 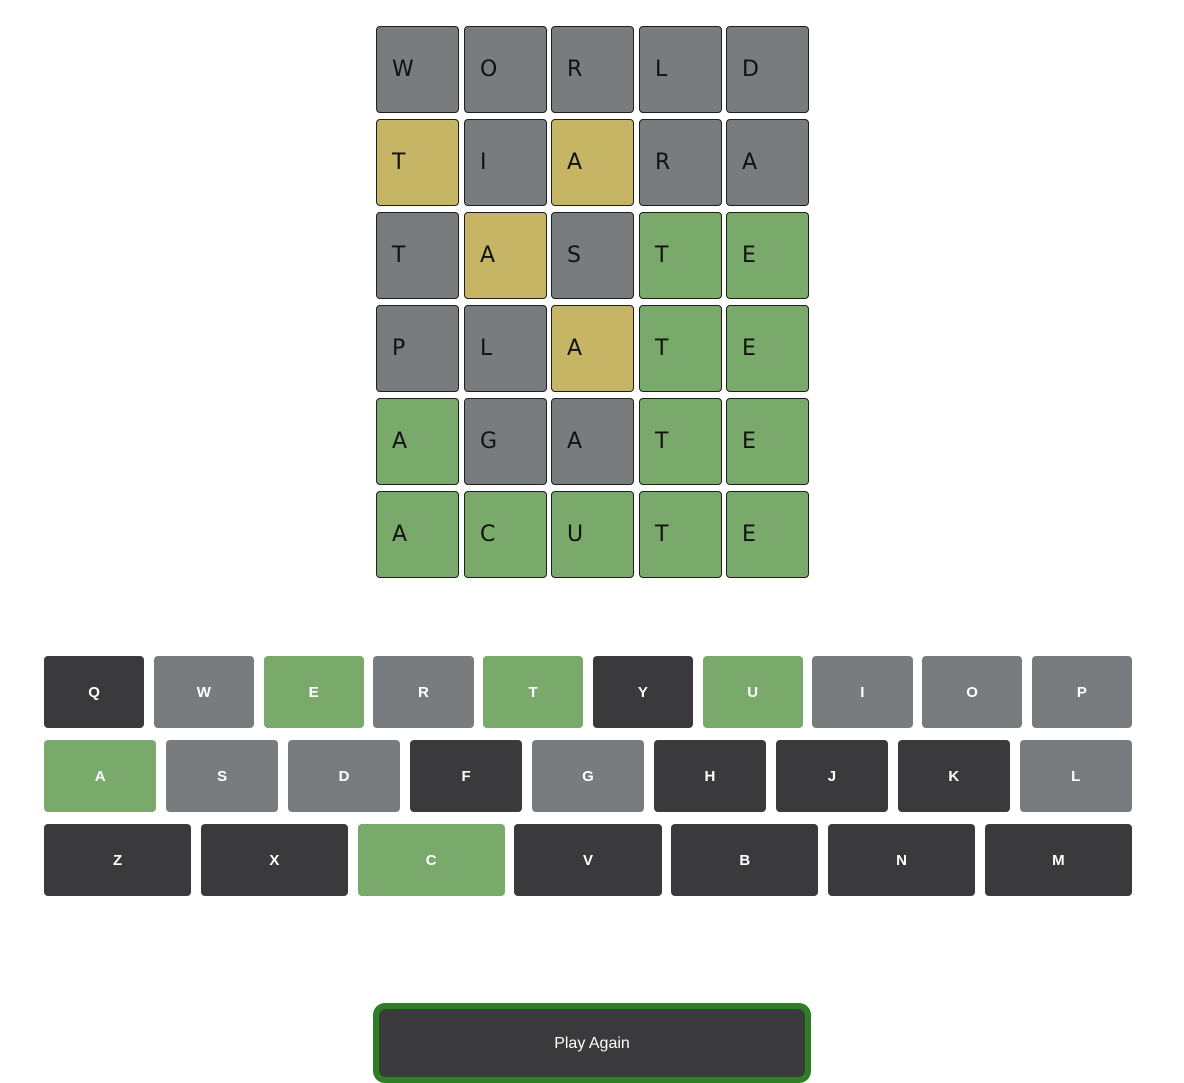 I want to click on key-w: W, so click(x=203, y=692).